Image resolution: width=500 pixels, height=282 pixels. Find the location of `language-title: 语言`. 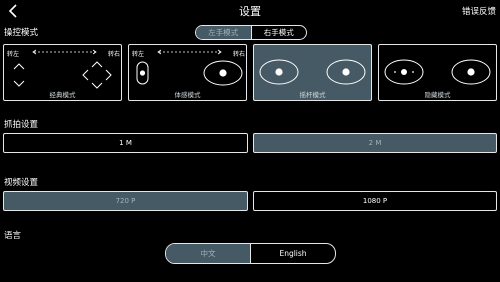

language-title: 语言 is located at coordinates (13, 236).